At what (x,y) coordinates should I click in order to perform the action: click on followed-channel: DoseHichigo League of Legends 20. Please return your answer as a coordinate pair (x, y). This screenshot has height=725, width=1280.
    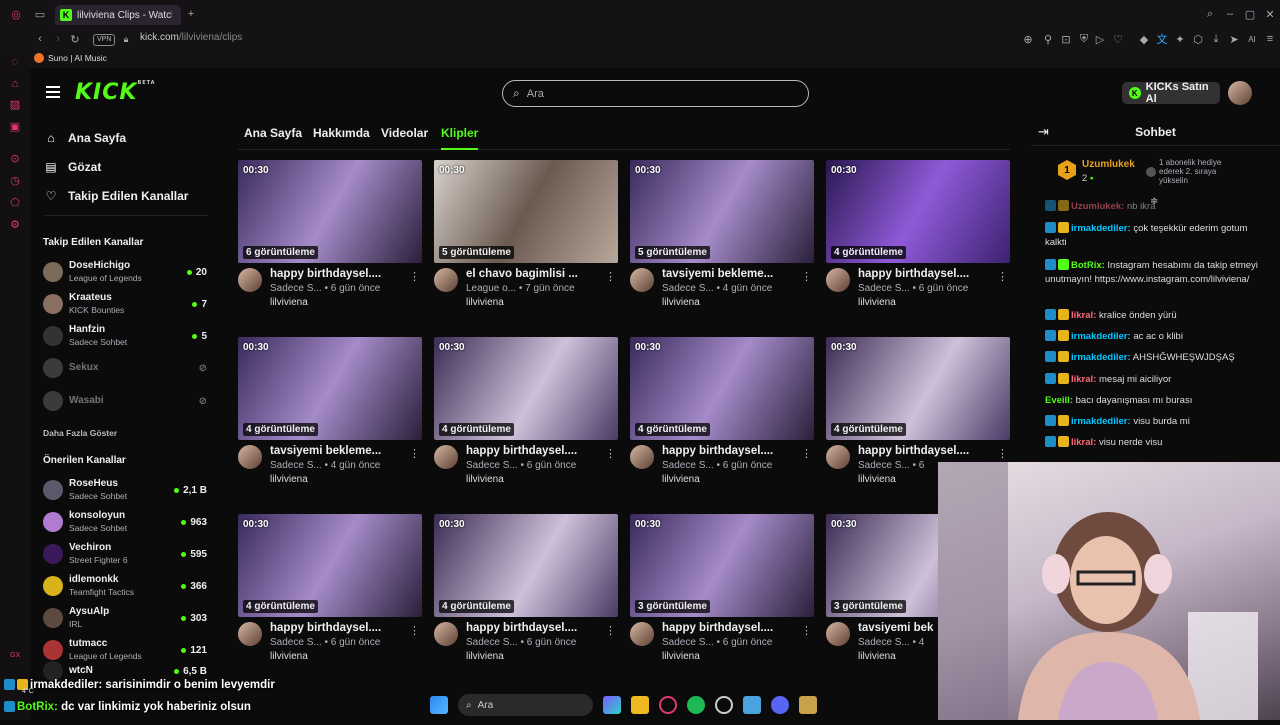
    Looking at the image, I should click on (125, 272).